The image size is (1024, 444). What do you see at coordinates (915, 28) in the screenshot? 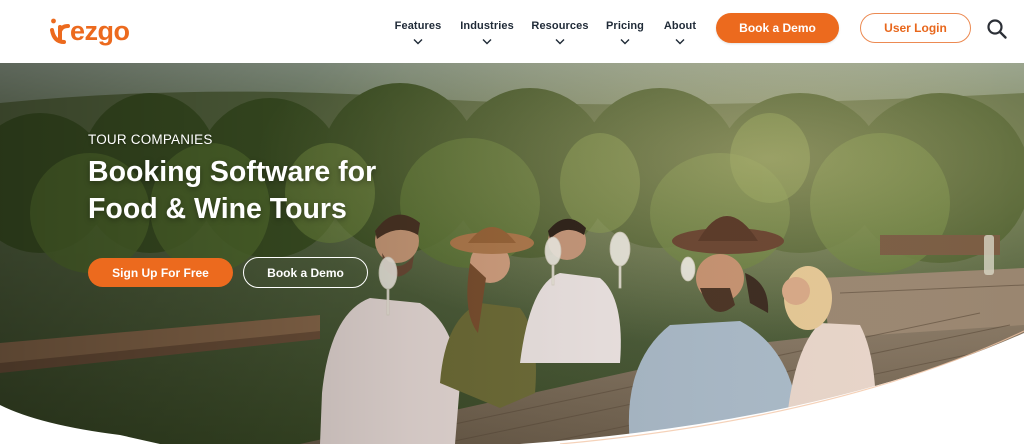
I see `user-login-button: User Login` at bounding box center [915, 28].